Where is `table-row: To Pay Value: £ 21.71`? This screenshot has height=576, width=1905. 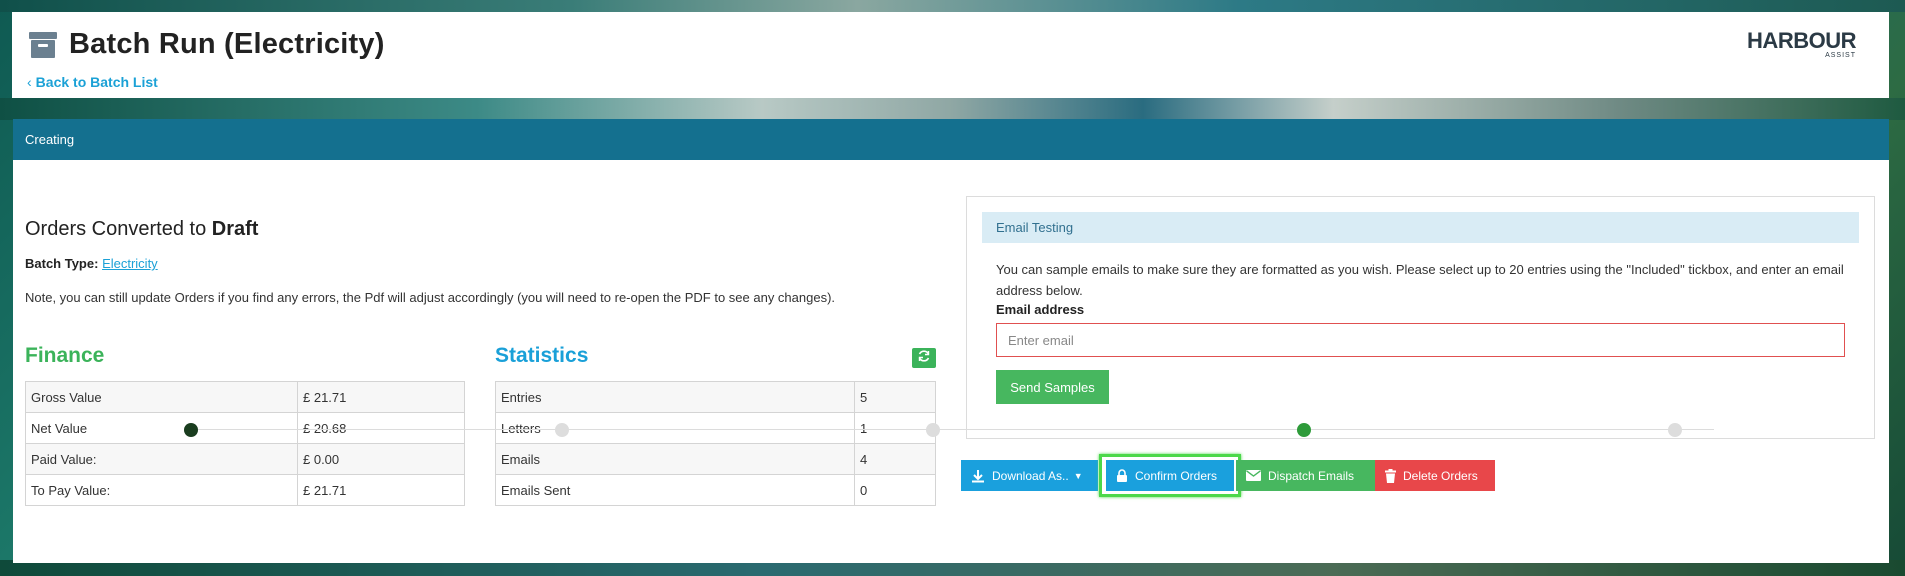
table-row: To Pay Value: £ 21.71 is located at coordinates (245, 490).